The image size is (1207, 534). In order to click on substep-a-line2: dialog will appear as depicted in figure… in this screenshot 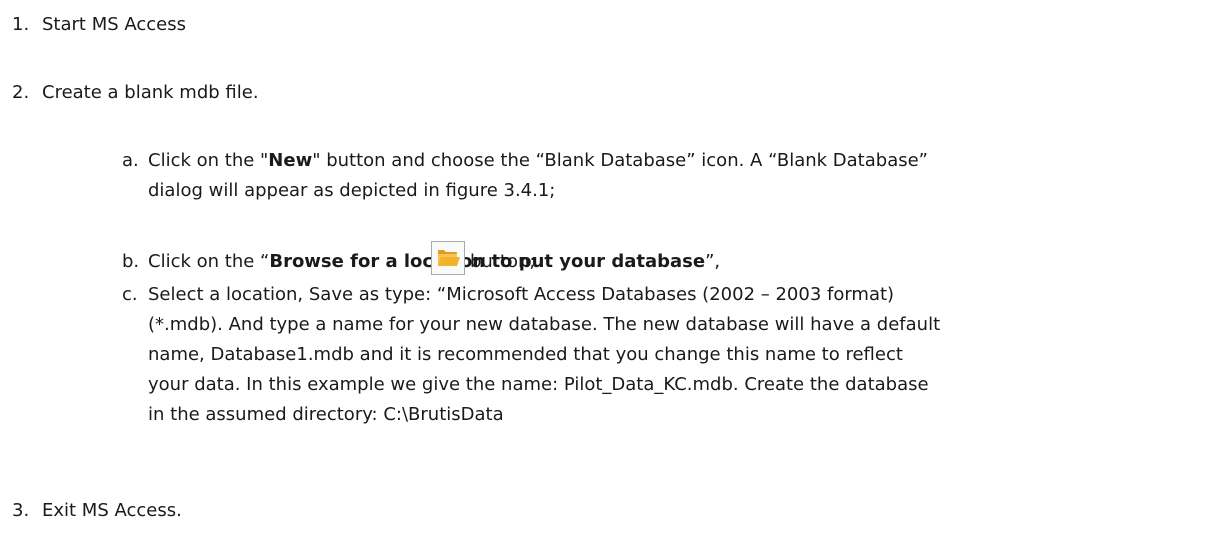, I will do `click(352, 190)`.